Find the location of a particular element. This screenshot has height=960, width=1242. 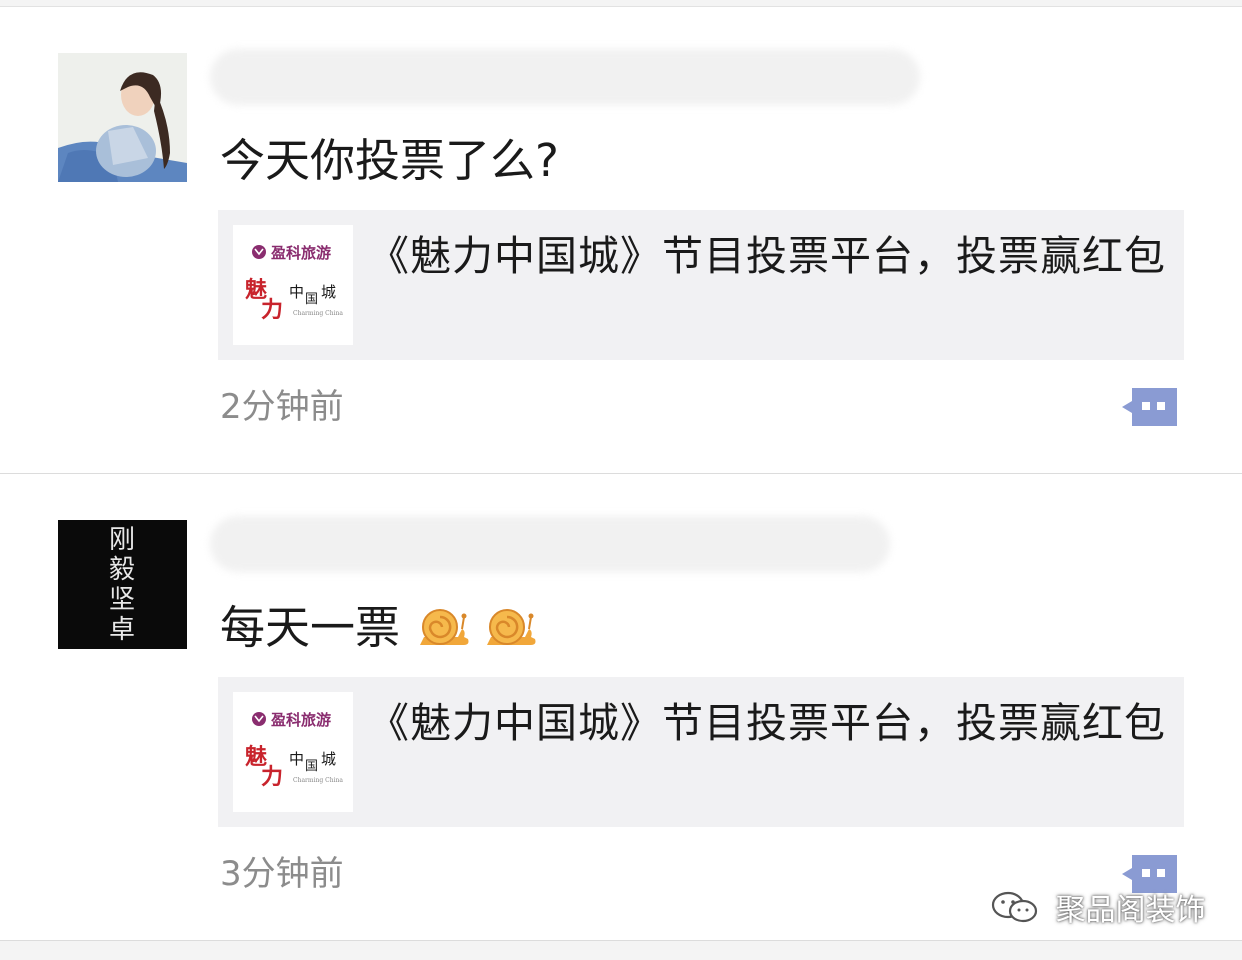

avatar: 刚 毅 坚 卓 is located at coordinates (122, 584).